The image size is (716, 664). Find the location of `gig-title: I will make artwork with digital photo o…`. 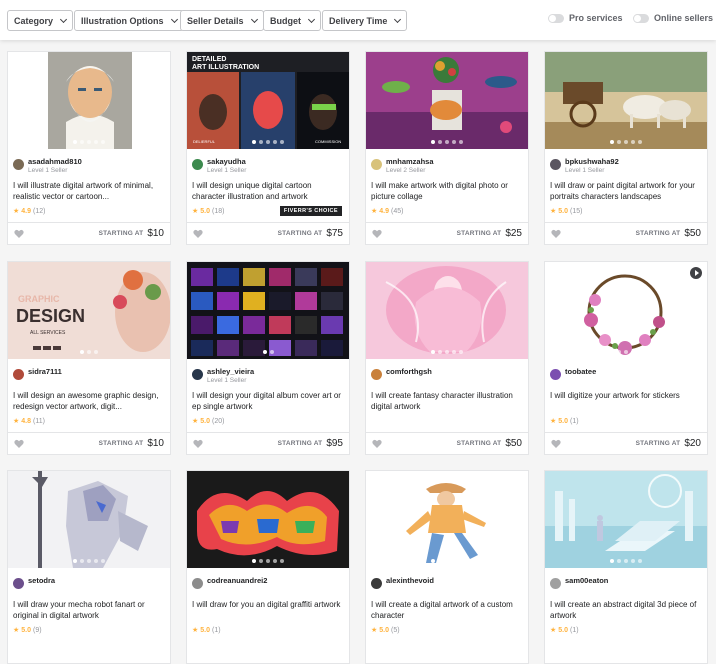

gig-title: I will make artwork with digital photo o… is located at coordinates (448, 191).